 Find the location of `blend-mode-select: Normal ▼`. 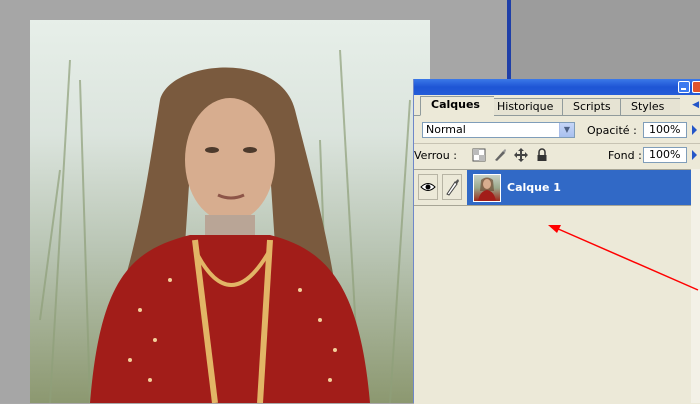

blend-mode-select: Normal ▼ is located at coordinates (498, 130).